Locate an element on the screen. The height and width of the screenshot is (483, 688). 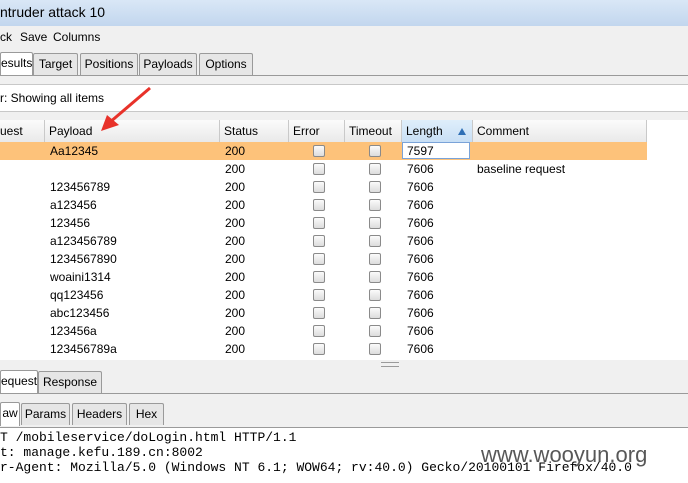
title-bar: ntruder attack 10 is located at coordinates (344, 13).